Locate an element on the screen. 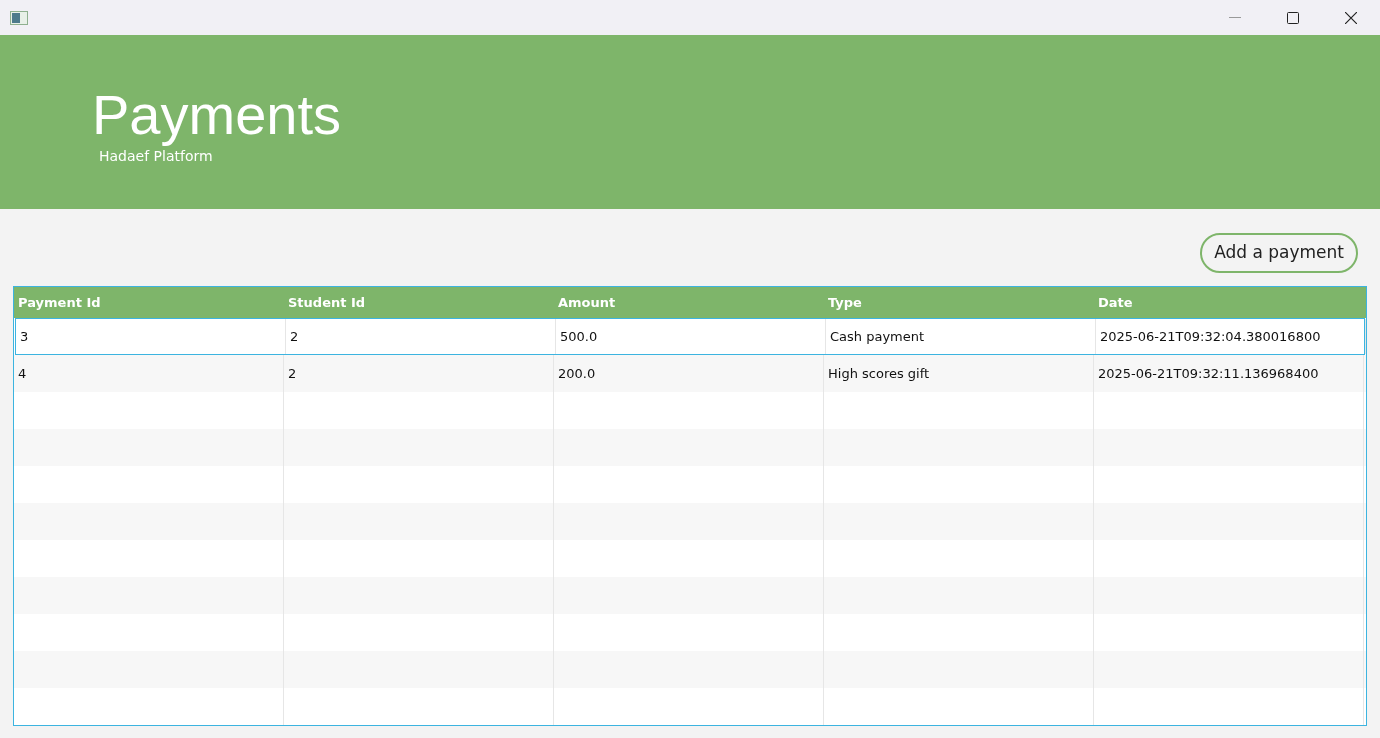  column-header: Date is located at coordinates (1229, 302).